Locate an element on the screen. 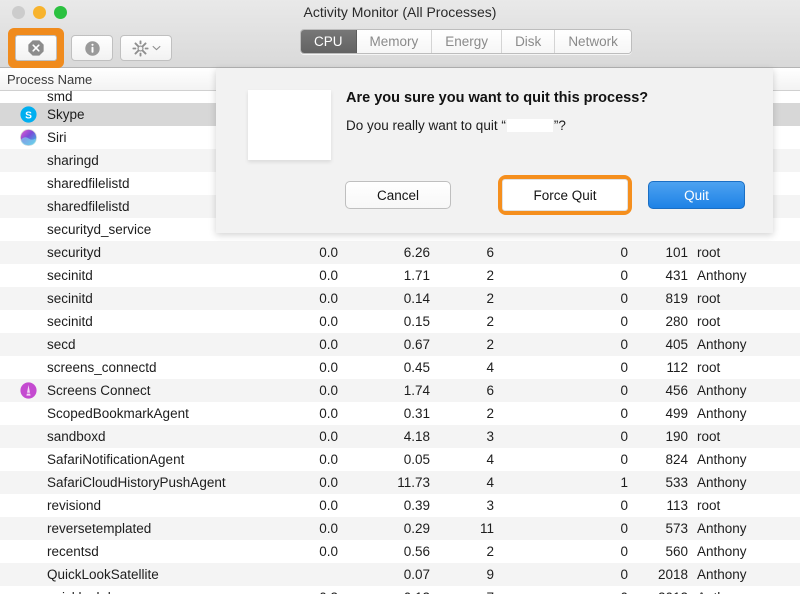  table-row: secinitd 0.0 0.14 2 0 819 root is located at coordinates (400, 298).